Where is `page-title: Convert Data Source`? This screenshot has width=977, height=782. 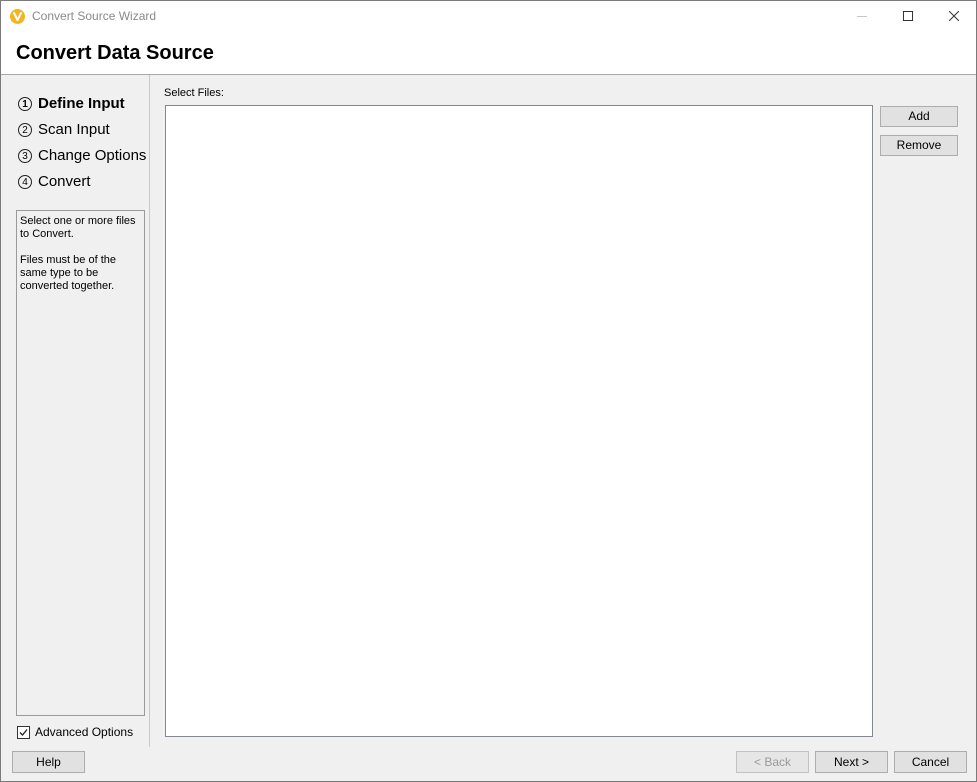 page-title: Convert Data Source is located at coordinates (115, 53).